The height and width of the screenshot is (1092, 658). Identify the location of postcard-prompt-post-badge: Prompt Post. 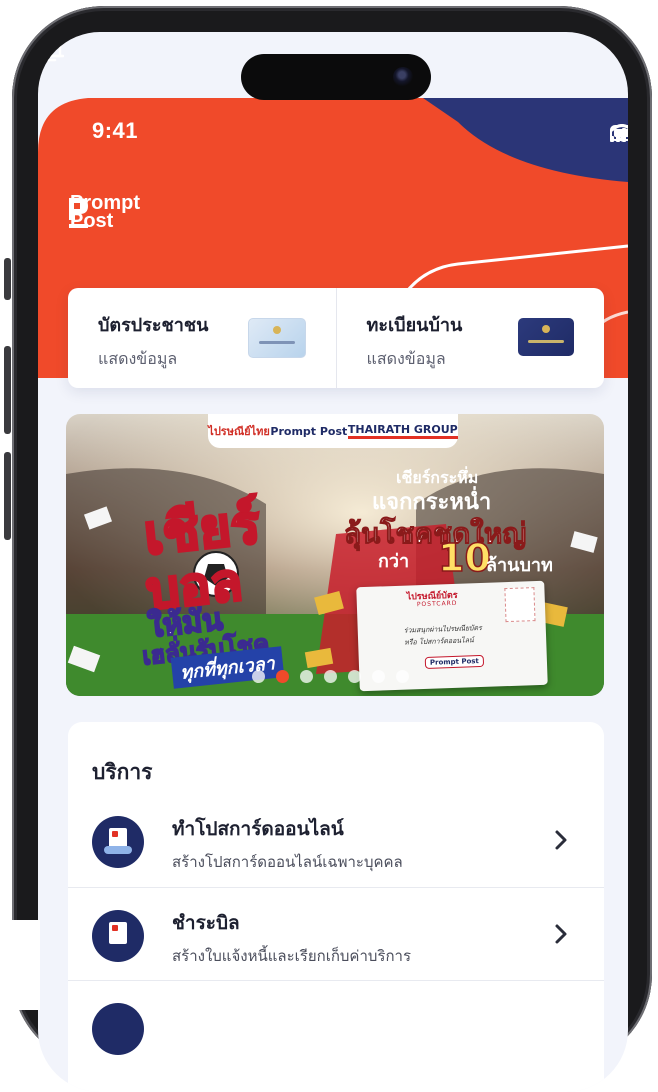
(454, 661).